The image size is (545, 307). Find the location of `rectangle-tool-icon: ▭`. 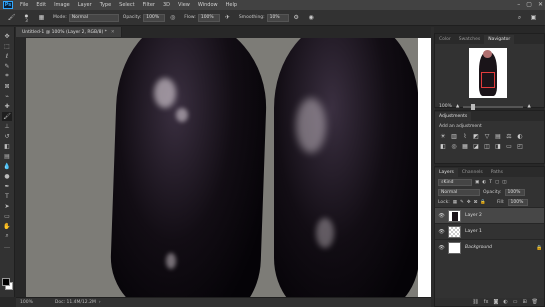

rectangle-tool-icon: ▭ is located at coordinates (7, 216).